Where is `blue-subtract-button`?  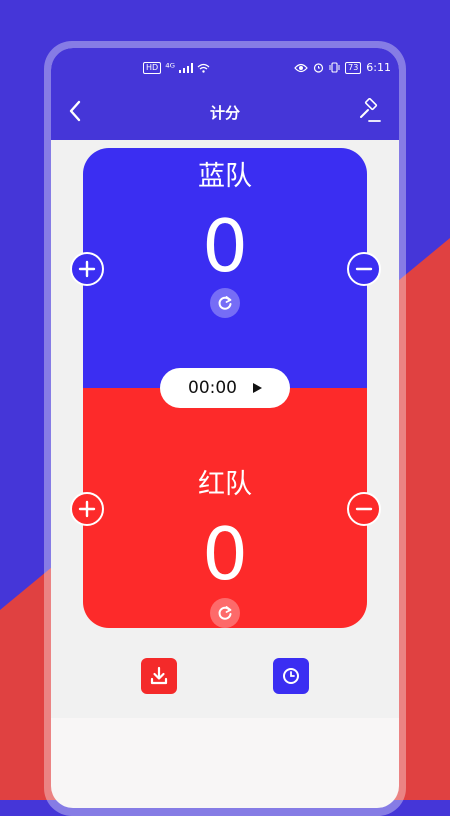 blue-subtract-button is located at coordinates (364, 269).